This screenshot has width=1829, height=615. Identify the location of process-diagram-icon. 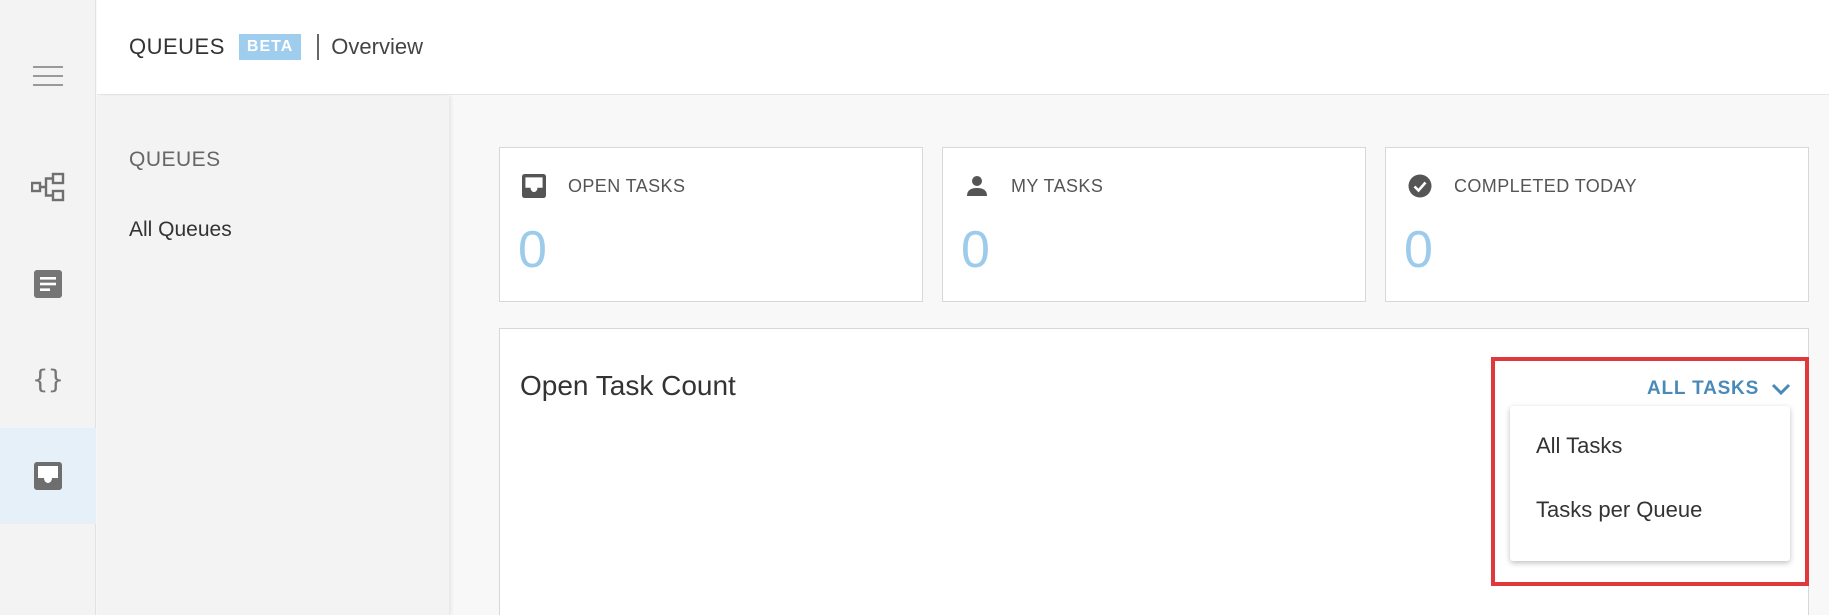
(48, 187).